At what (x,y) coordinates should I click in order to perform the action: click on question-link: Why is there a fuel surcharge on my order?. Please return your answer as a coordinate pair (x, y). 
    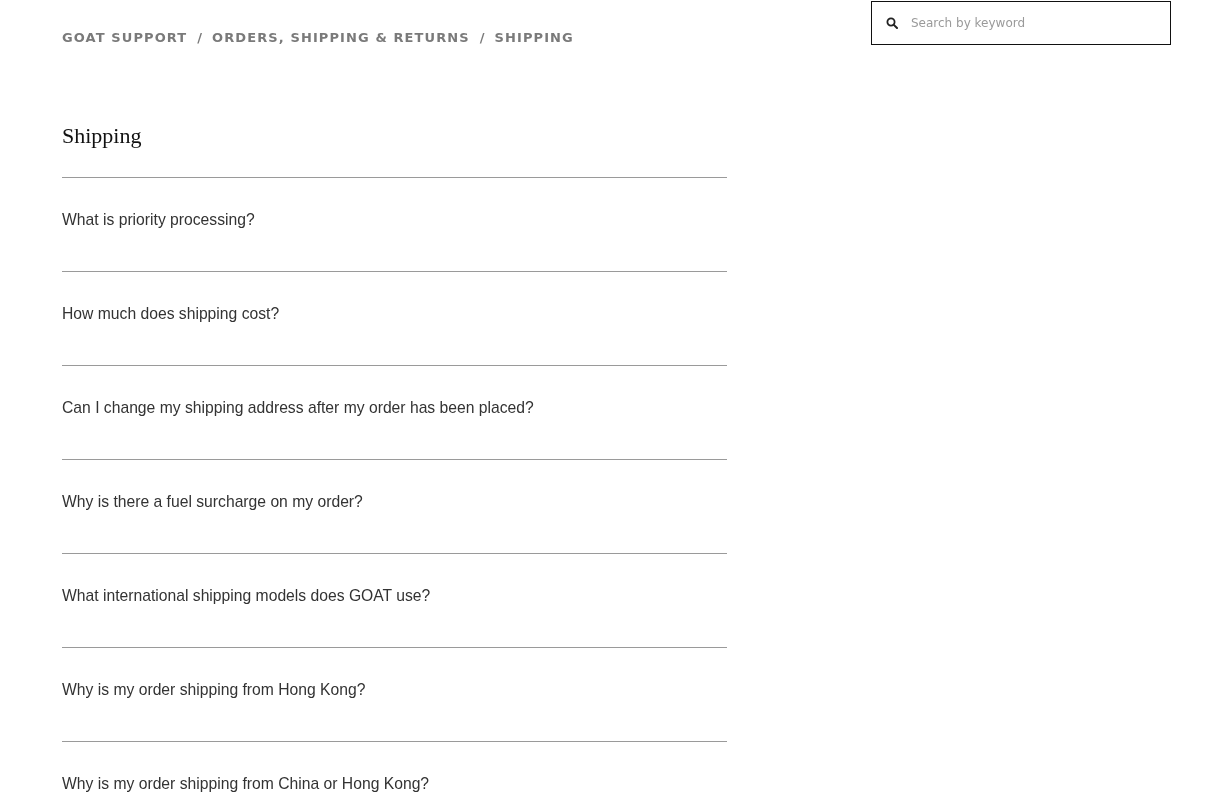
    Looking at the image, I should click on (212, 501).